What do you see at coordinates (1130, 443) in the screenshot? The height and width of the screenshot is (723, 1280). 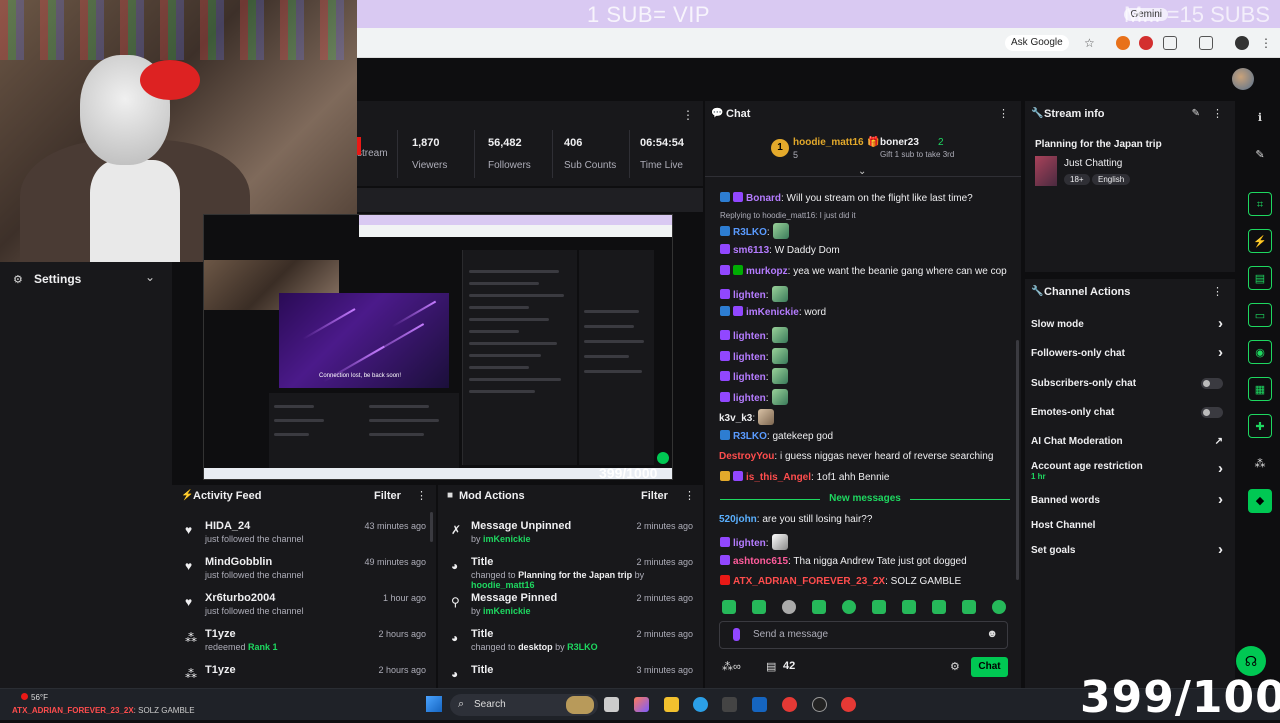 I see `action-ai-moderation: AI Chat Moderation ↗` at bounding box center [1130, 443].